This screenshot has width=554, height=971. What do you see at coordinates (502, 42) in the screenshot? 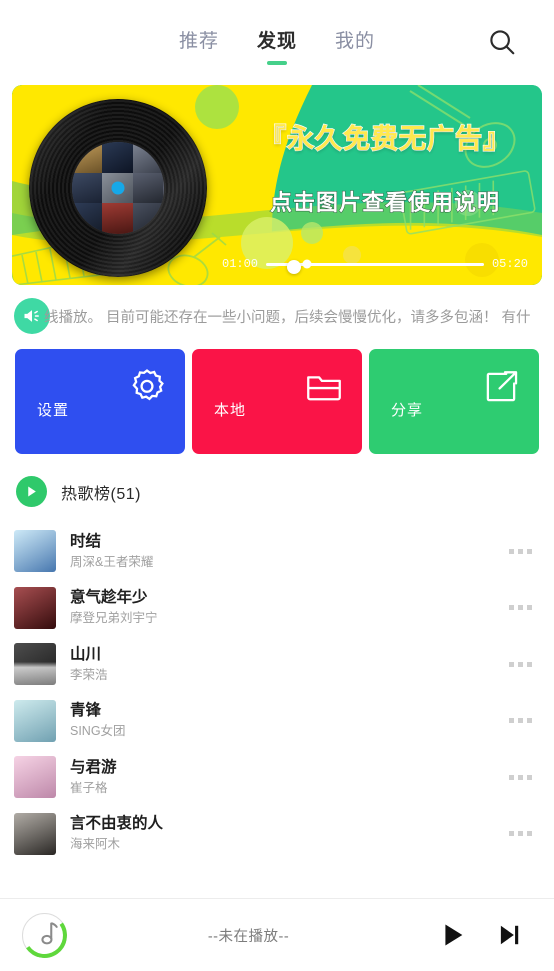
I see `search-icon` at bounding box center [502, 42].